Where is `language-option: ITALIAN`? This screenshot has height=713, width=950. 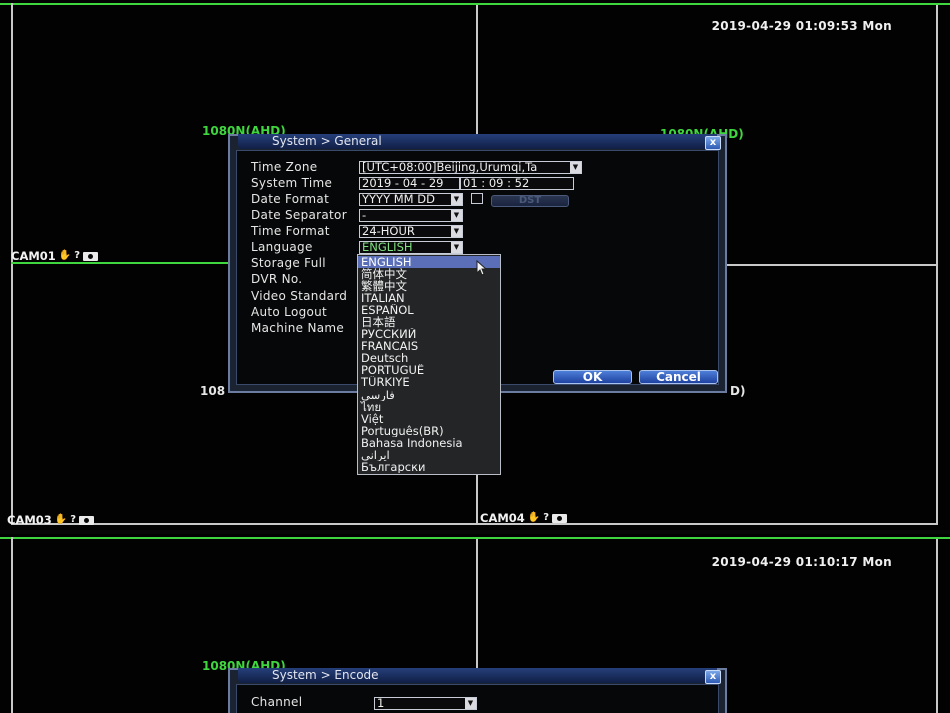
language-option: ITALIAN is located at coordinates (429, 298).